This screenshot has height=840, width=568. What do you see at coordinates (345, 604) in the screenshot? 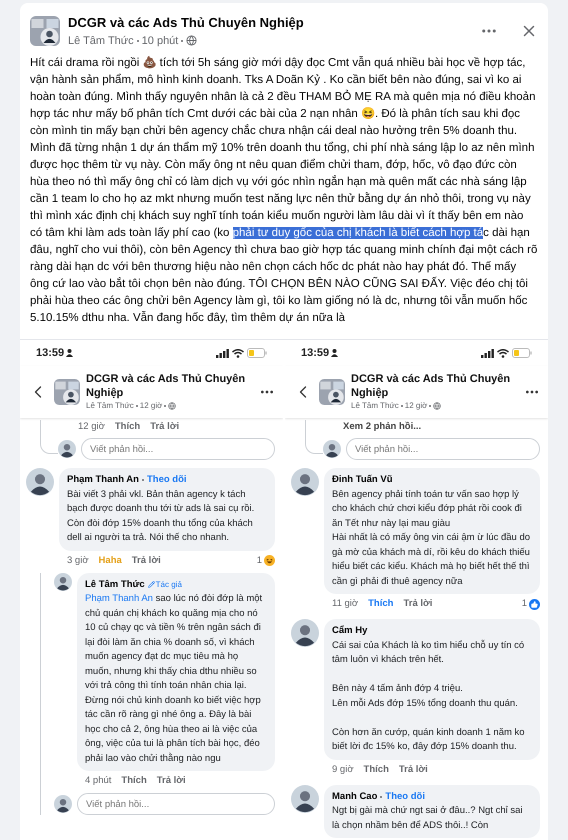
I see `comment-time: 11 giờ` at bounding box center [345, 604].